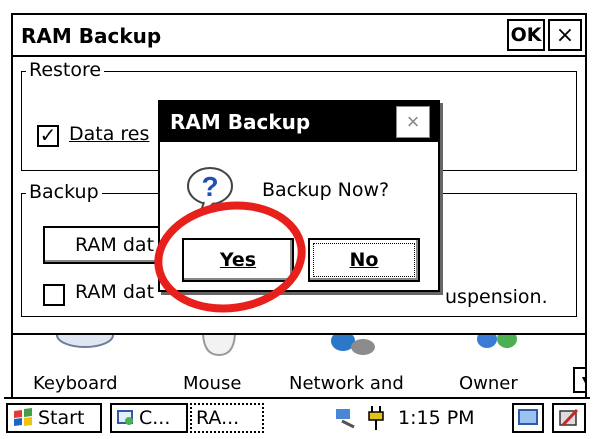  What do you see at coordinates (219, 346) in the screenshot?
I see `mouse-icon` at bounding box center [219, 346].